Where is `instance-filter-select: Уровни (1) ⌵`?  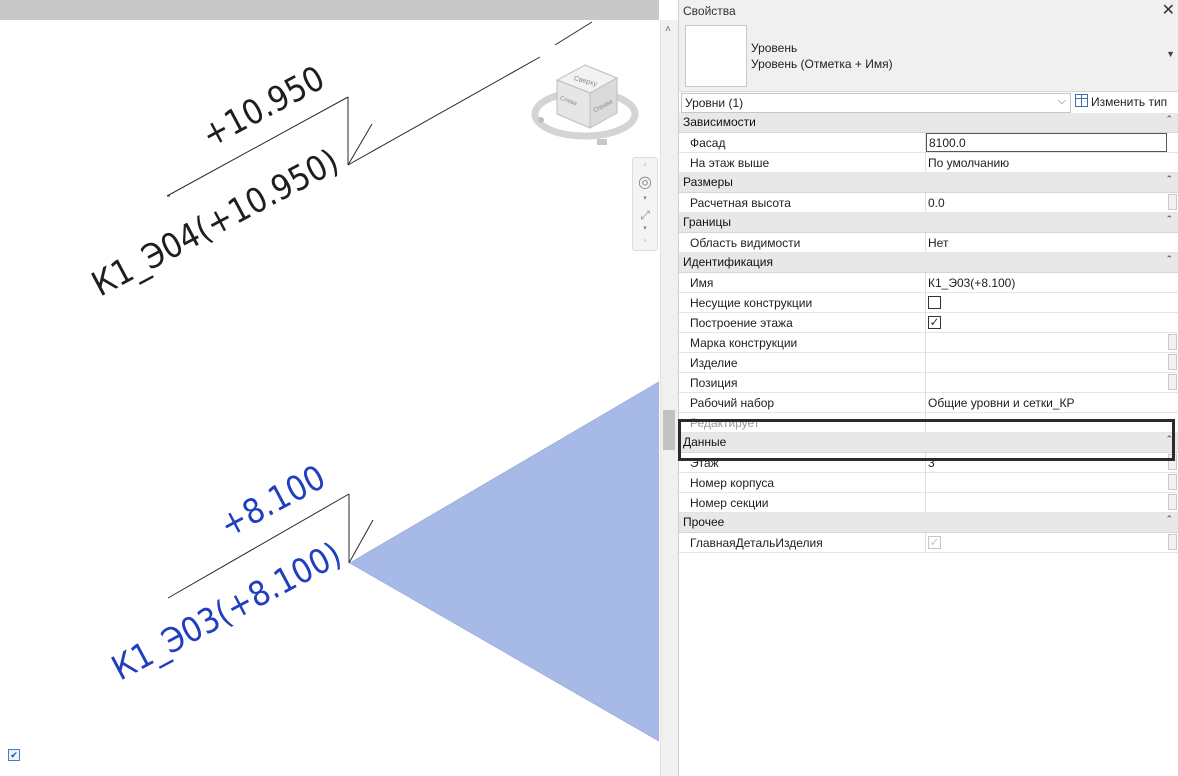 instance-filter-select: Уровни (1) ⌵ is located at coordinates (876, 103).